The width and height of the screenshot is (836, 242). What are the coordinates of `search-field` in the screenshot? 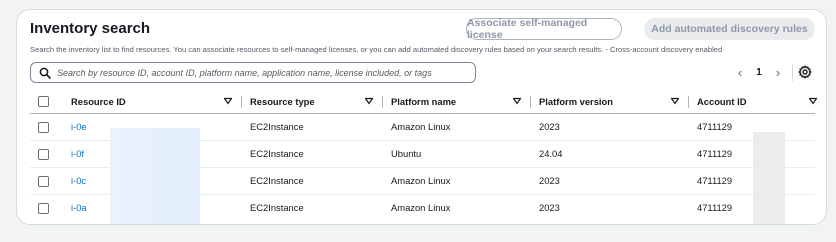 It's located at (253, 72).